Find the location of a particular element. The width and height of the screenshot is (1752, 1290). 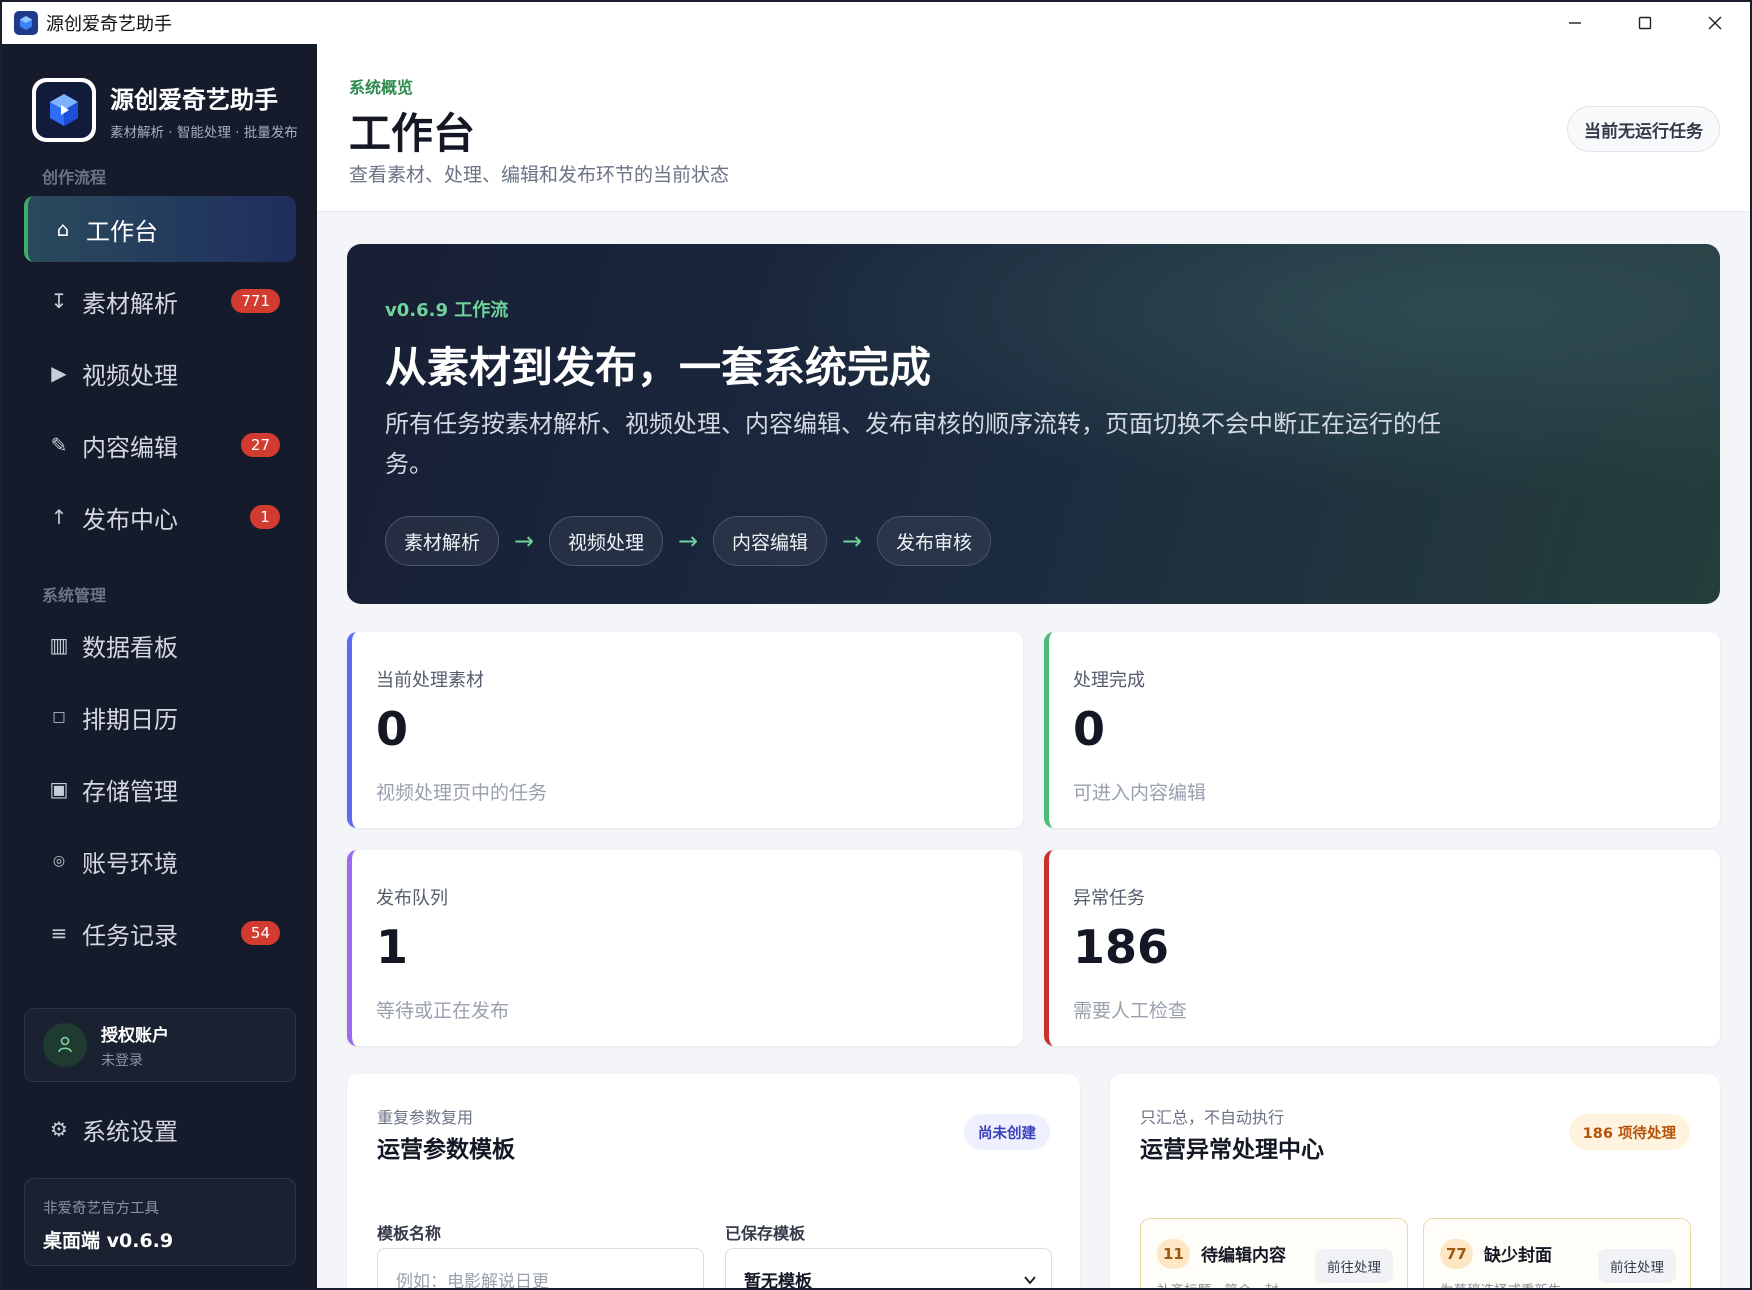

stat-value: 186 is located at coordinates (1121, 947).